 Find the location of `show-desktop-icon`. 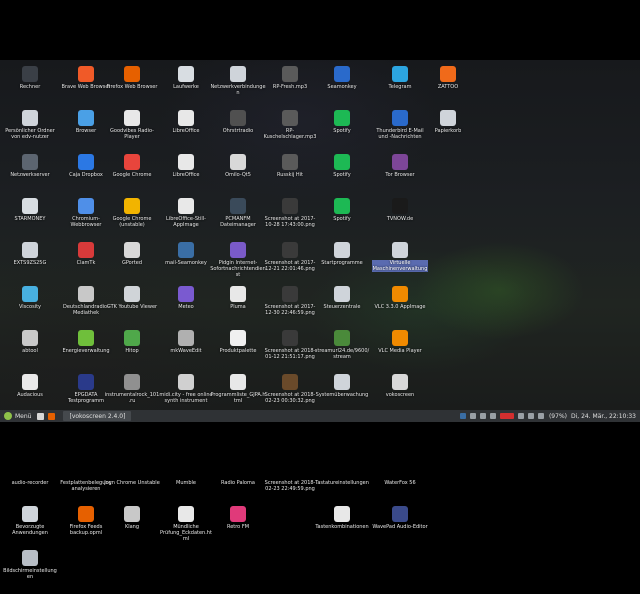

show-desktop-icon is located at coordinates (41, 416).